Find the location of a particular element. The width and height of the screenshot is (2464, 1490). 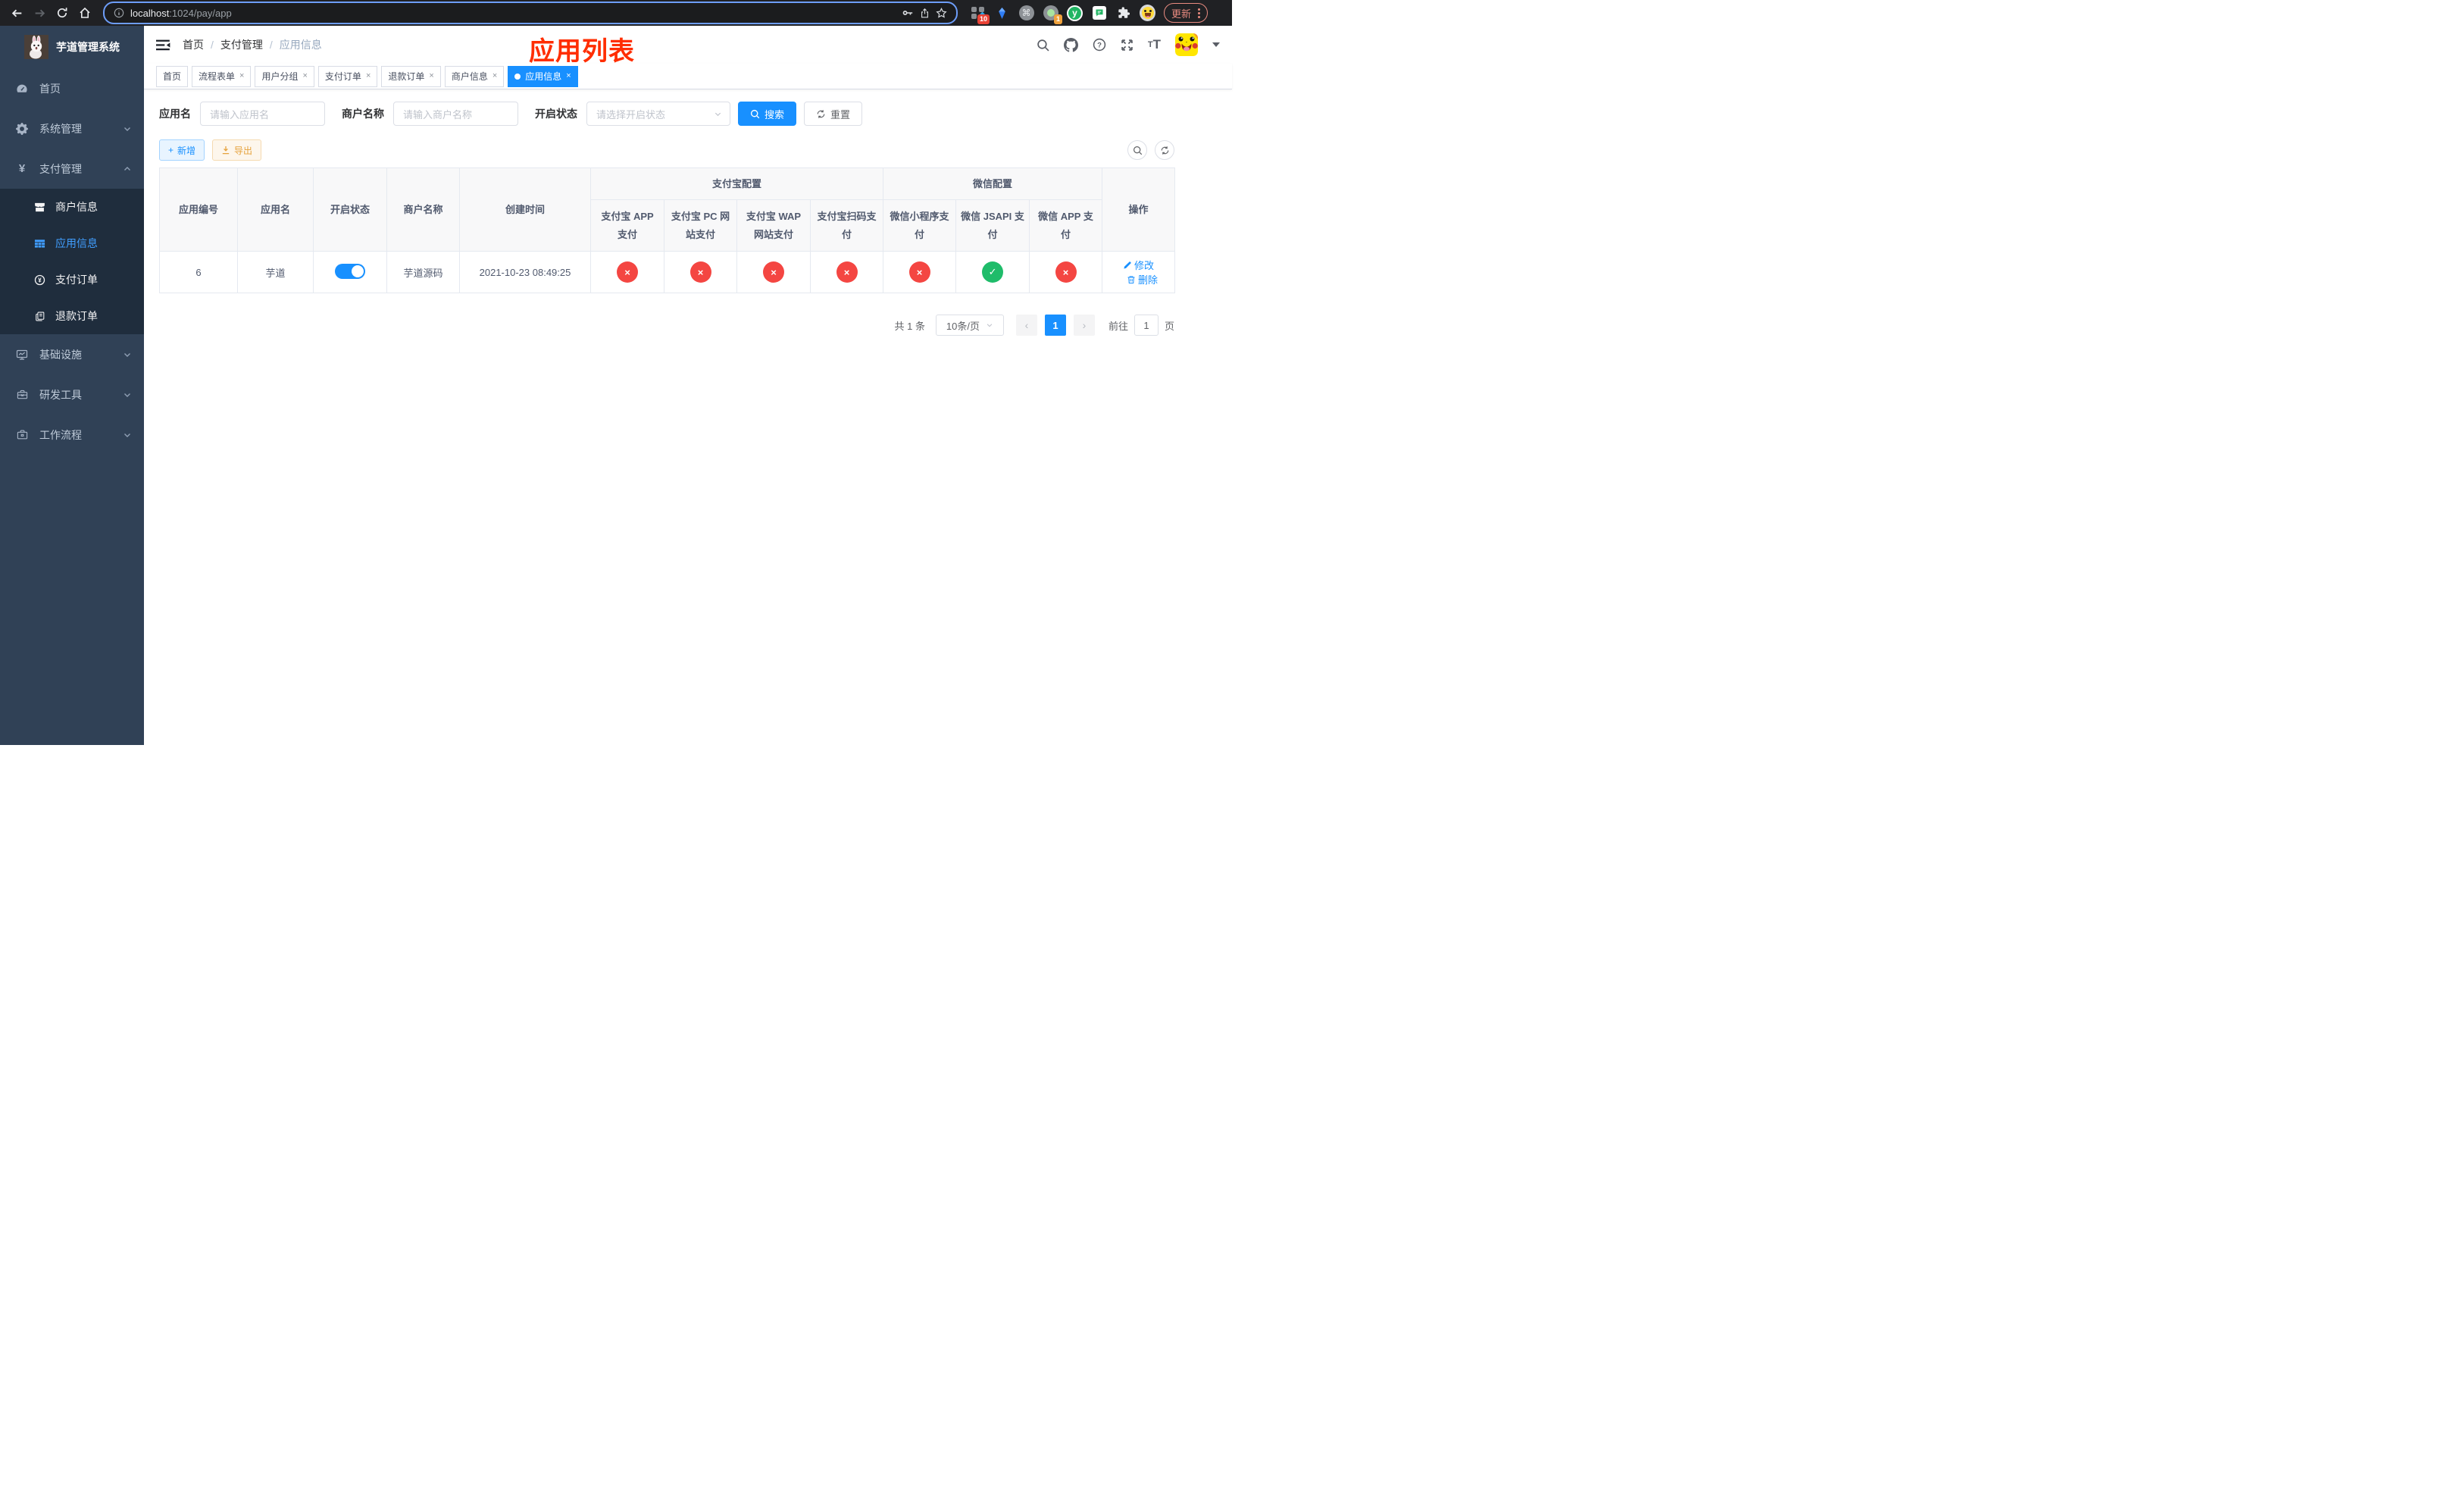

app-logo: 芋道管理系统 is located at coordinates (72, 47).